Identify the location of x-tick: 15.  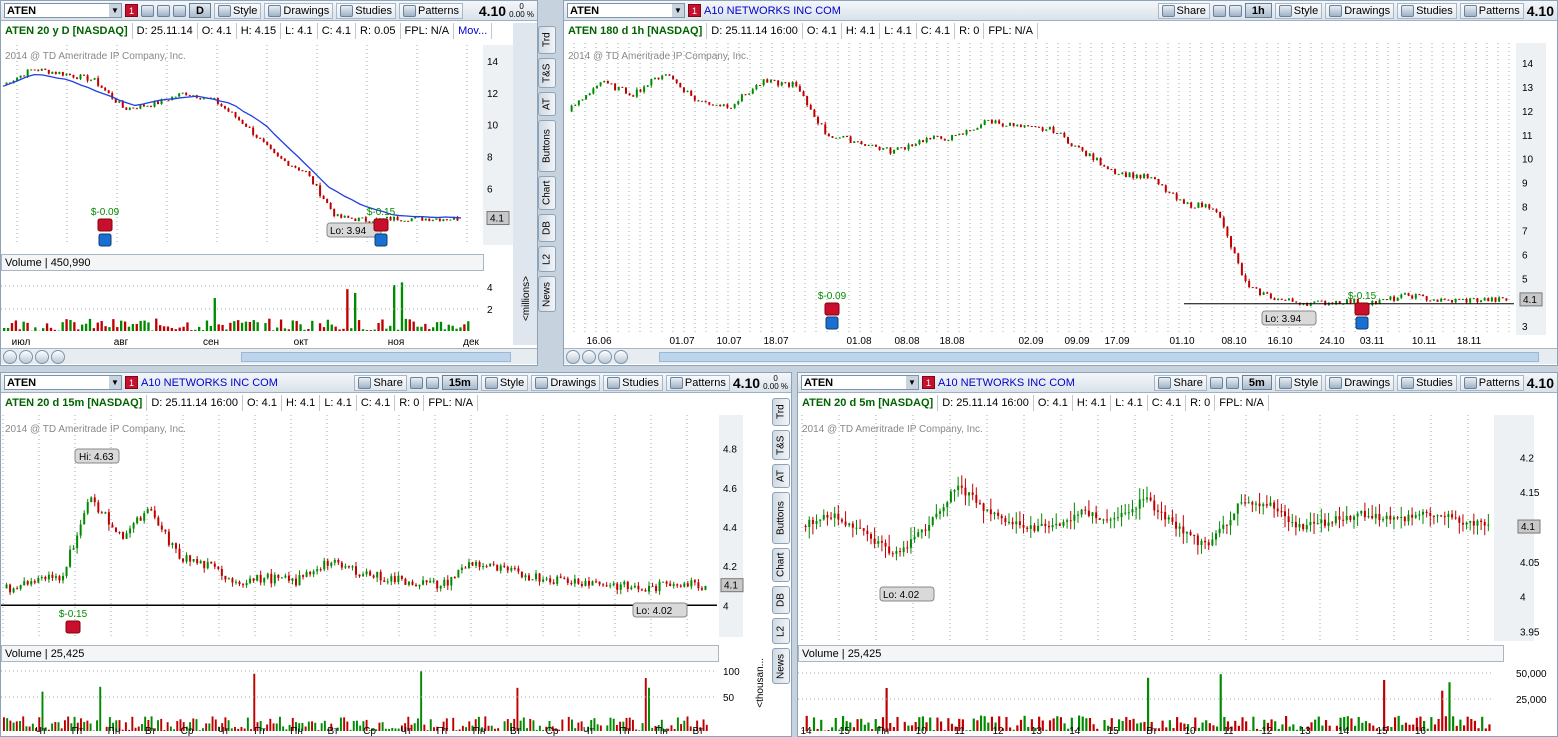
(1382, 731).